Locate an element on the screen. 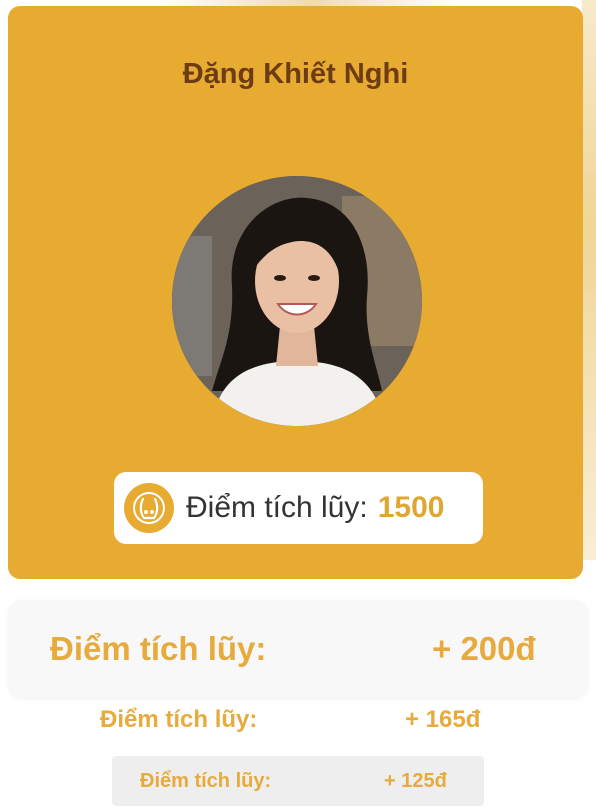 This screenshot has width=596, height=810. tier-item-1: Điểm tích lũy: + 200đ is located at coordinates (298, 649).